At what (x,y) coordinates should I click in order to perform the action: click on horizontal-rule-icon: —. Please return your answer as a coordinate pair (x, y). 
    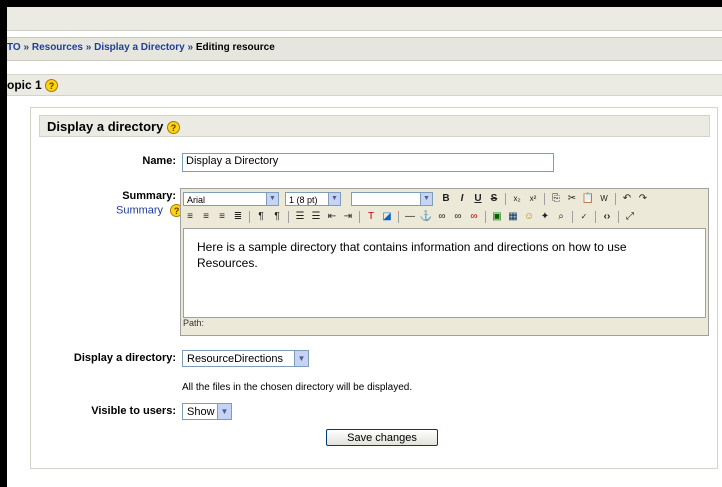
    Looking at the image, I should click on (410, 217).